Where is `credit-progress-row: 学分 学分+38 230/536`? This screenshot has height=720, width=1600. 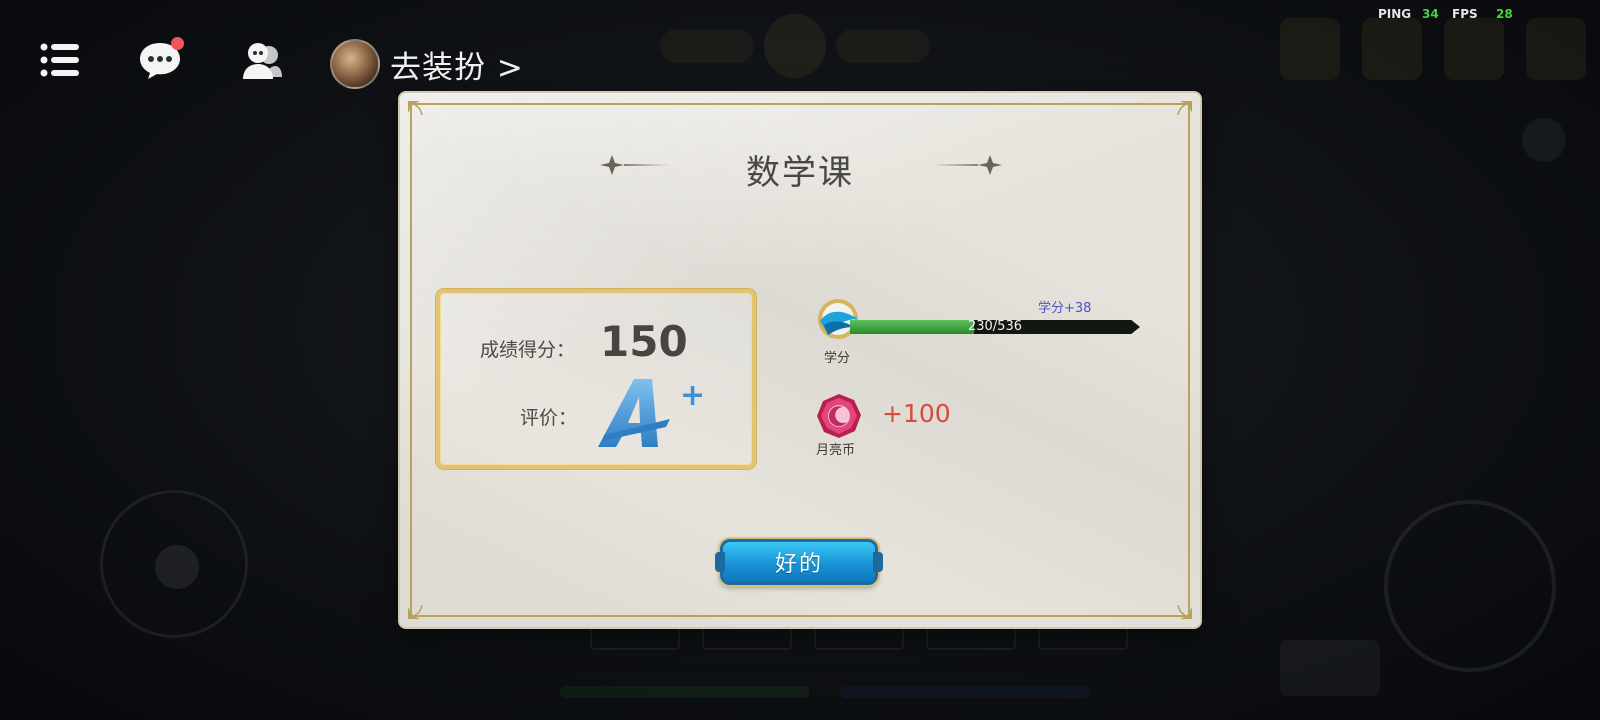
credit-progress-row: 学分 学分+38 230/536 is located at coordinates (981, 337).